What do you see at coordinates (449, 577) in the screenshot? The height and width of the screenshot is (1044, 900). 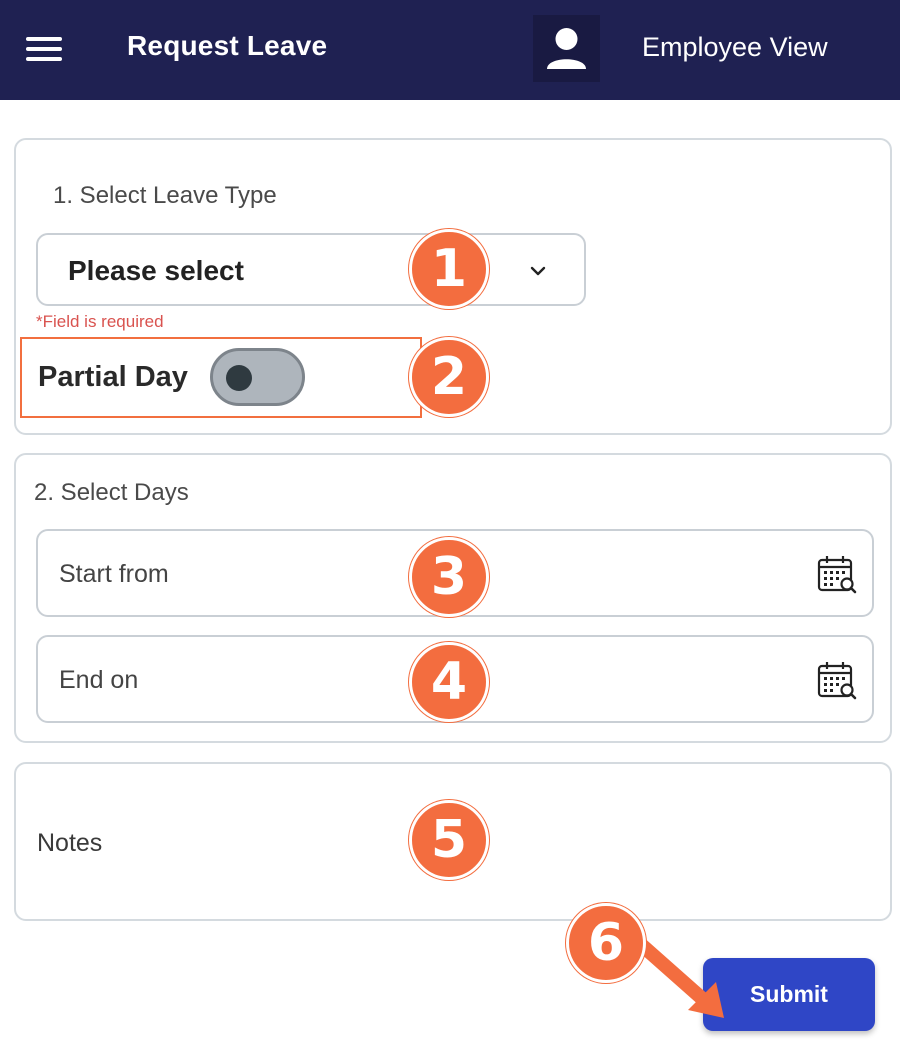 I see `callout-badge-3: 3` at bounding box center [449, 577].